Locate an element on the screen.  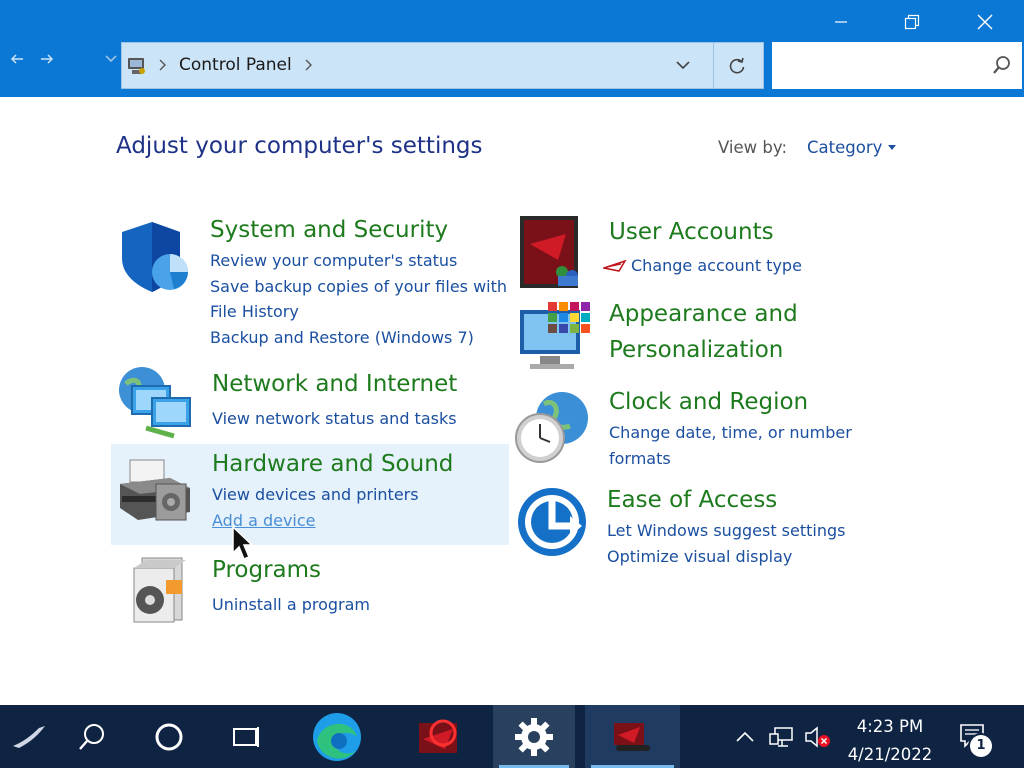
arrow-right-icon is located at coordinates (47, 59).